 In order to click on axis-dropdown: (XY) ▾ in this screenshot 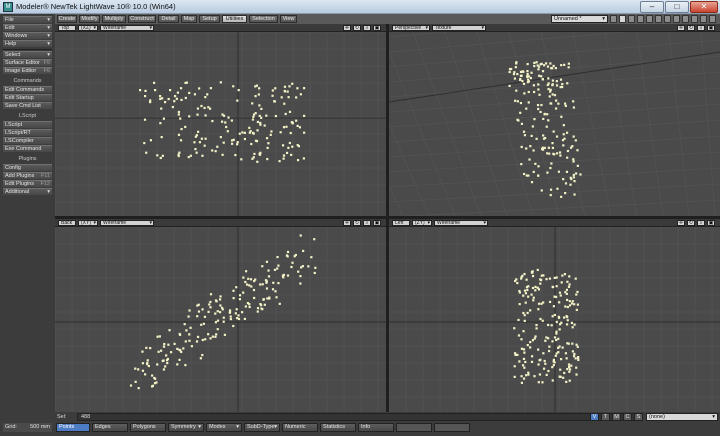, I will do `click(88, 223)`.